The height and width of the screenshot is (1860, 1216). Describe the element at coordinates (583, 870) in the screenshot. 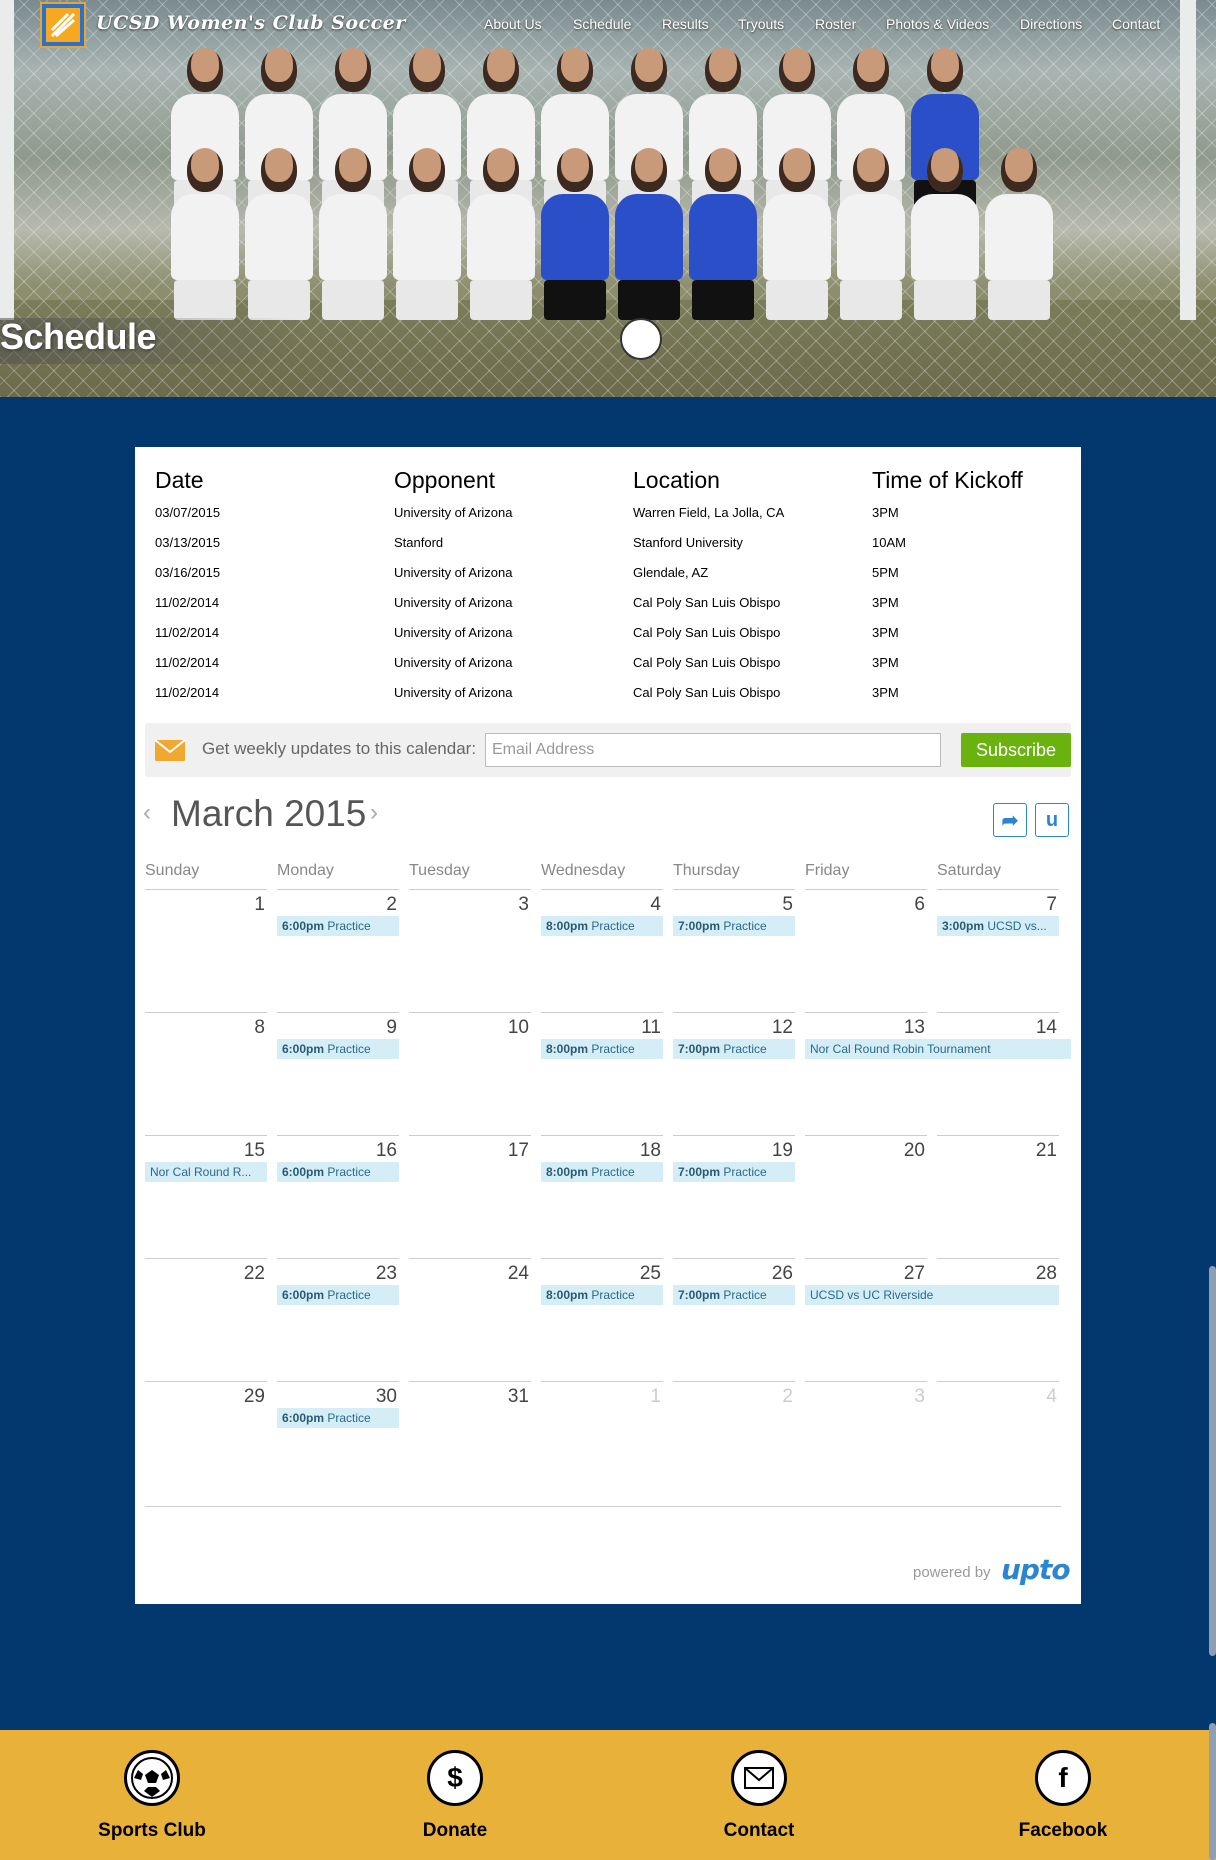

I see `weekday-label: Wednesday` at that location.